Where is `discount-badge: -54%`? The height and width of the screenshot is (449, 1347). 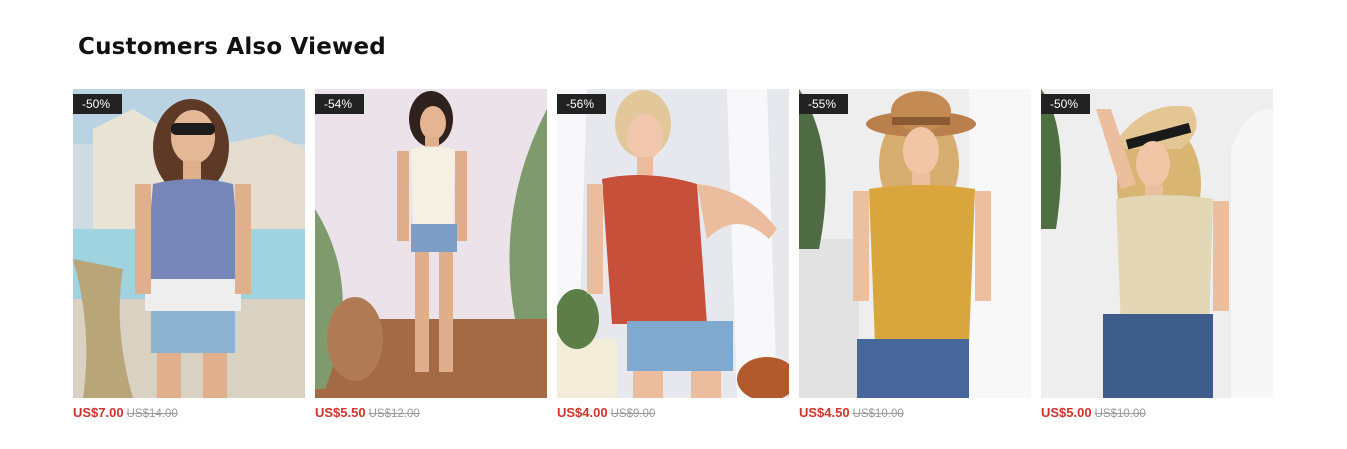 discount-badge: -54% is located at coordinates (340, 104).